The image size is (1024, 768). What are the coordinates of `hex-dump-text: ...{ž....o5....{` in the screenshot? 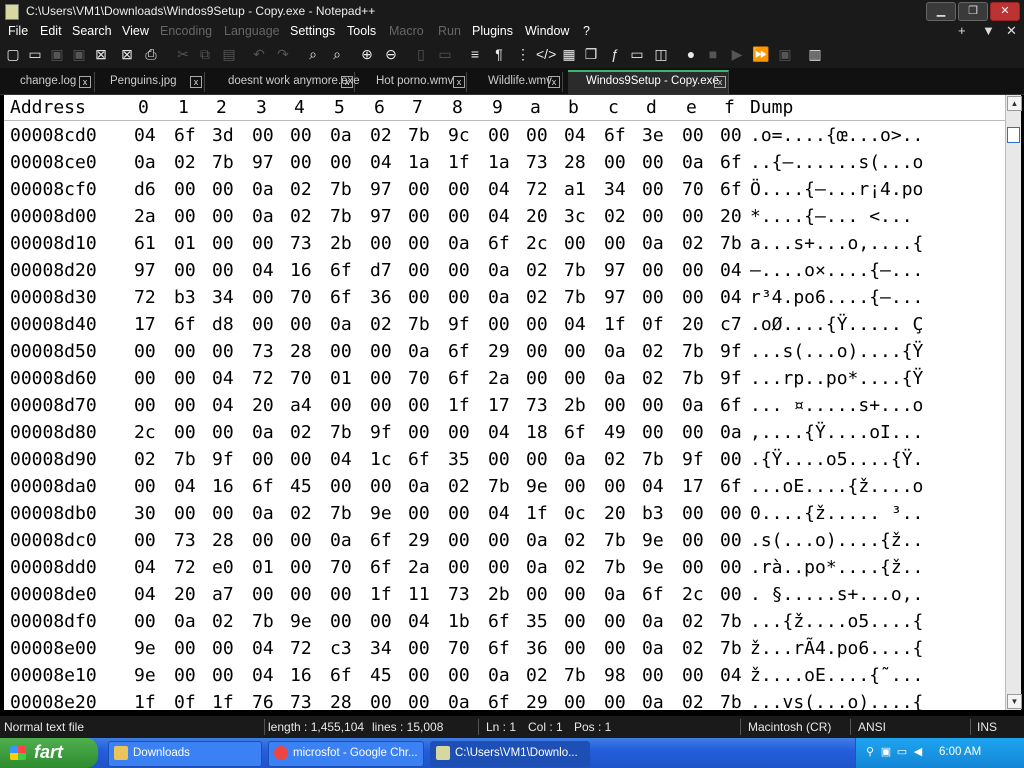 It's located at (836, 621).